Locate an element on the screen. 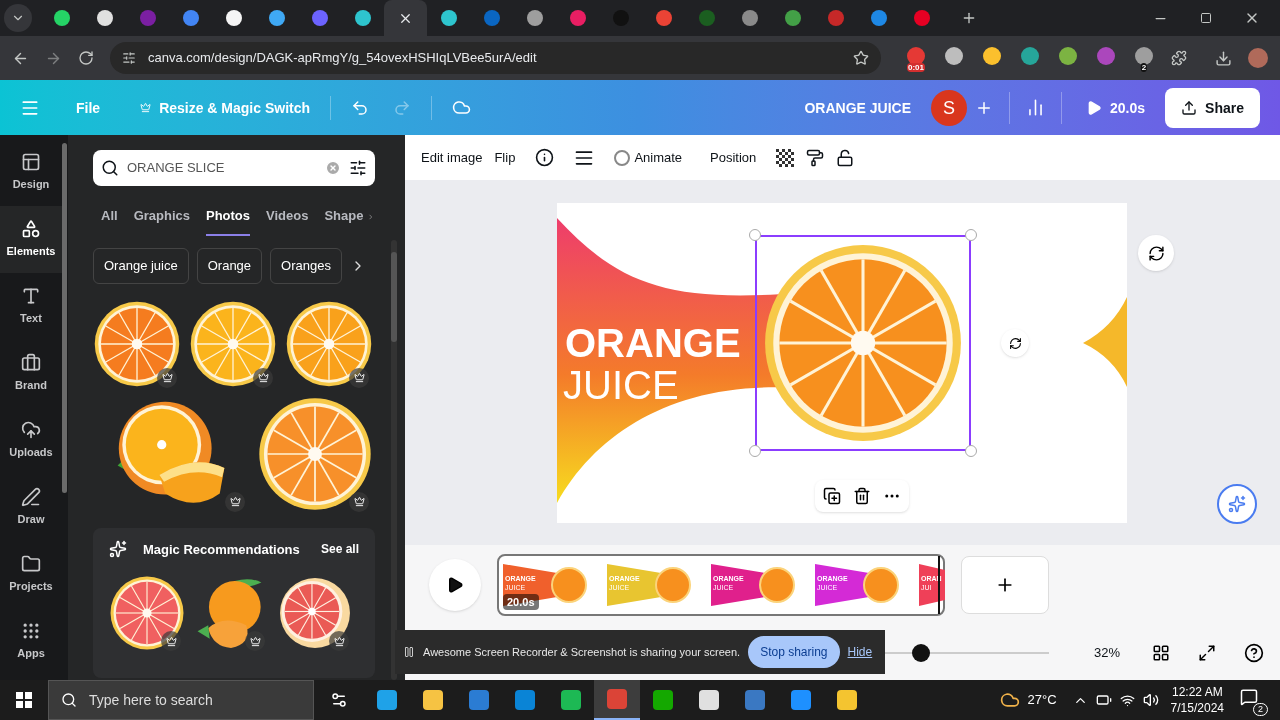  url-text: canva.com/design/DAGK-apRmgY/g_54ovexHSHIqLVBee5urA/edit is located at coordinates (343, 58).